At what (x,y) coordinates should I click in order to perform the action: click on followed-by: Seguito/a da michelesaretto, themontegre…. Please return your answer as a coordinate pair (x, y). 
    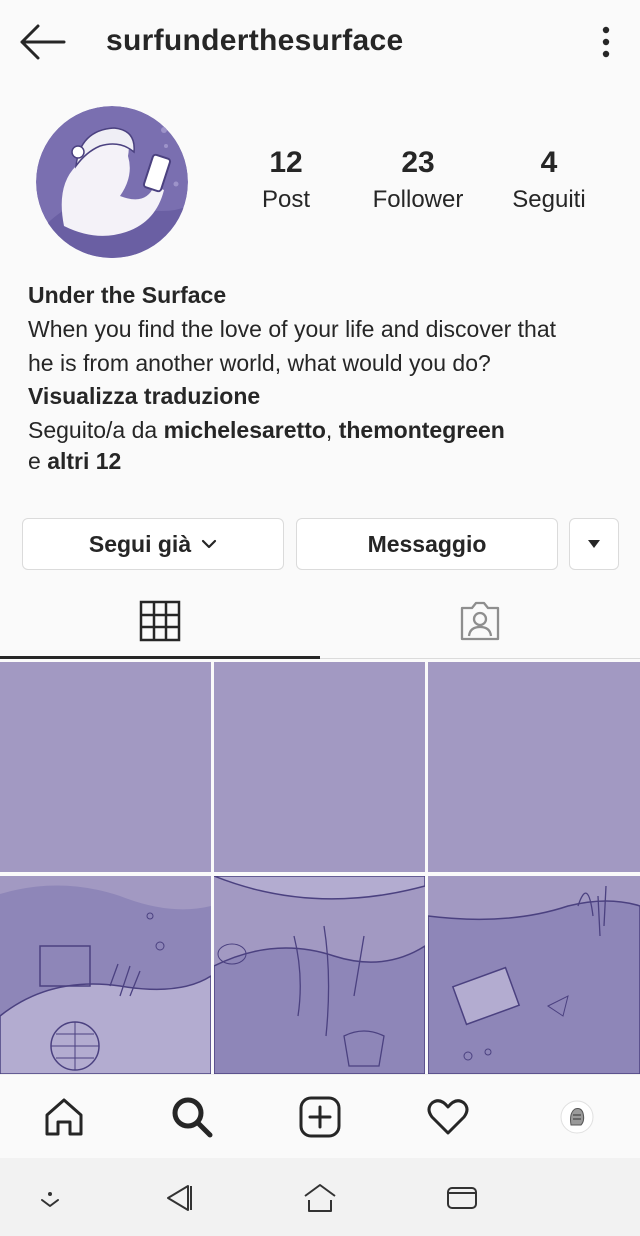
    Looking at the image, I should click on (328, 446).